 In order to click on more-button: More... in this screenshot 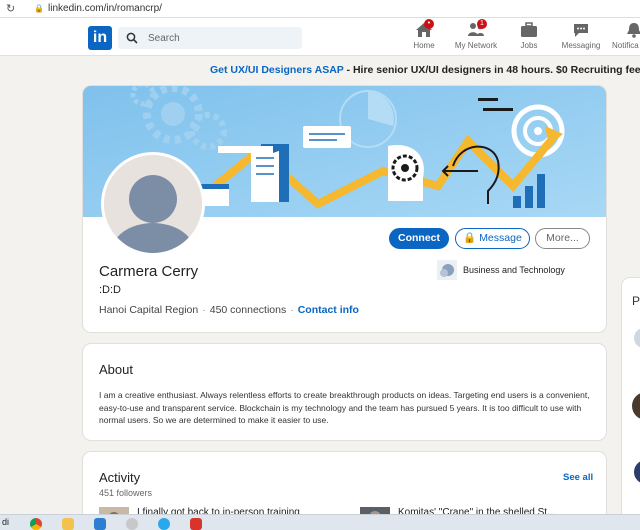, I will do `click(562, 238)`.